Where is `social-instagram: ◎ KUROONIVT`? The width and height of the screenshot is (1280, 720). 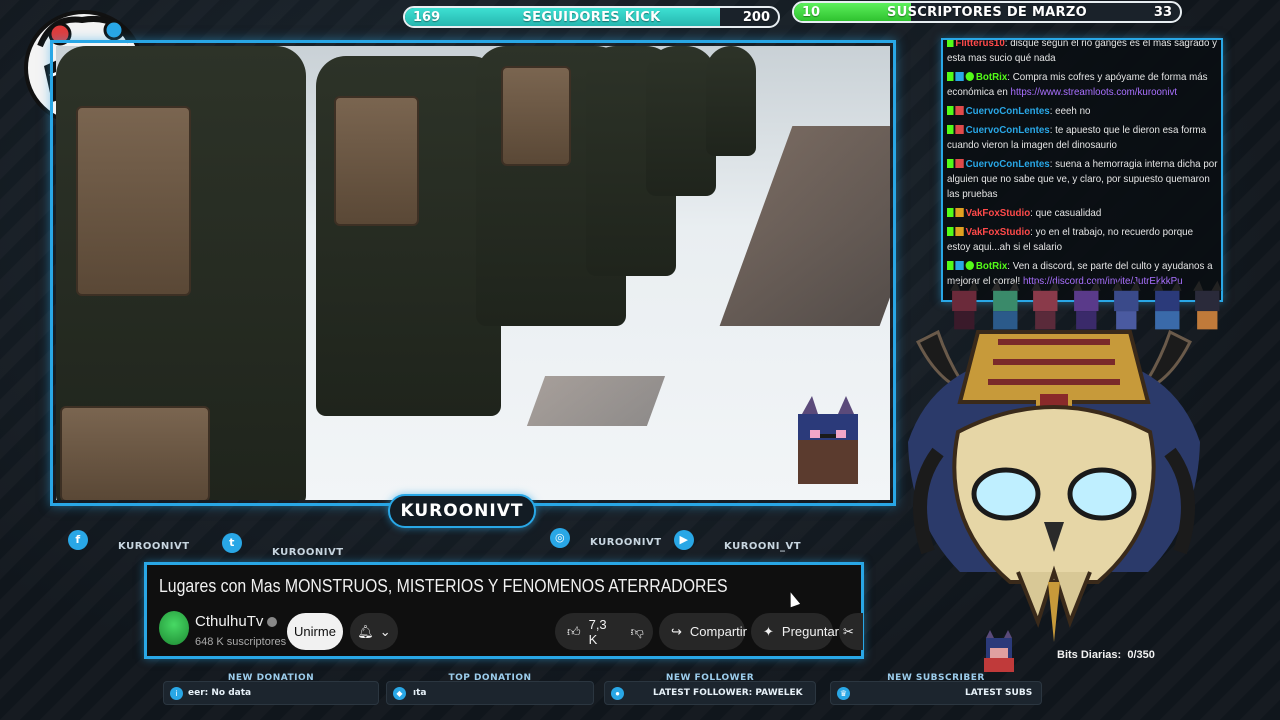
social-instagram: ◎ KUROONIVT is located at coordinates (606, 537).